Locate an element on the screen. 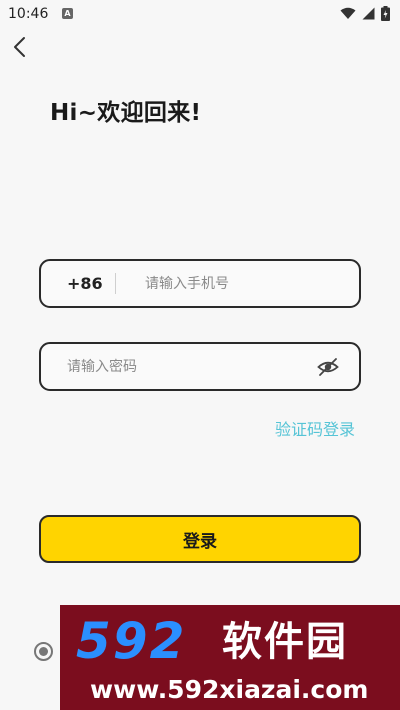  field-divider is located at coordinates (115, 283).